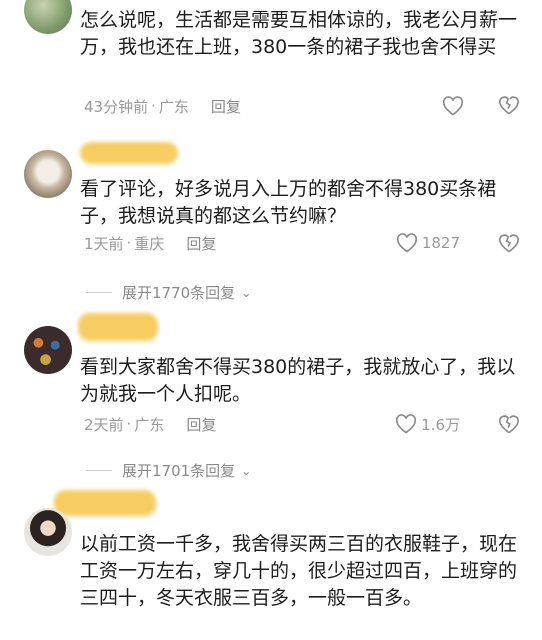 This screenshot has width=542, height=640. What do you see at coordinates (179, 293) in the screenshot?
I see `expand-replies-label: 展开1770条回复` at bounding box center [179, 293].